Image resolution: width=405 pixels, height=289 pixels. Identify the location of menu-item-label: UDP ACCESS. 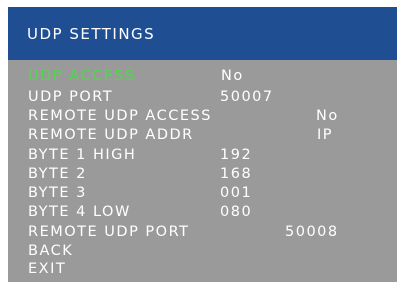
(82, 76).